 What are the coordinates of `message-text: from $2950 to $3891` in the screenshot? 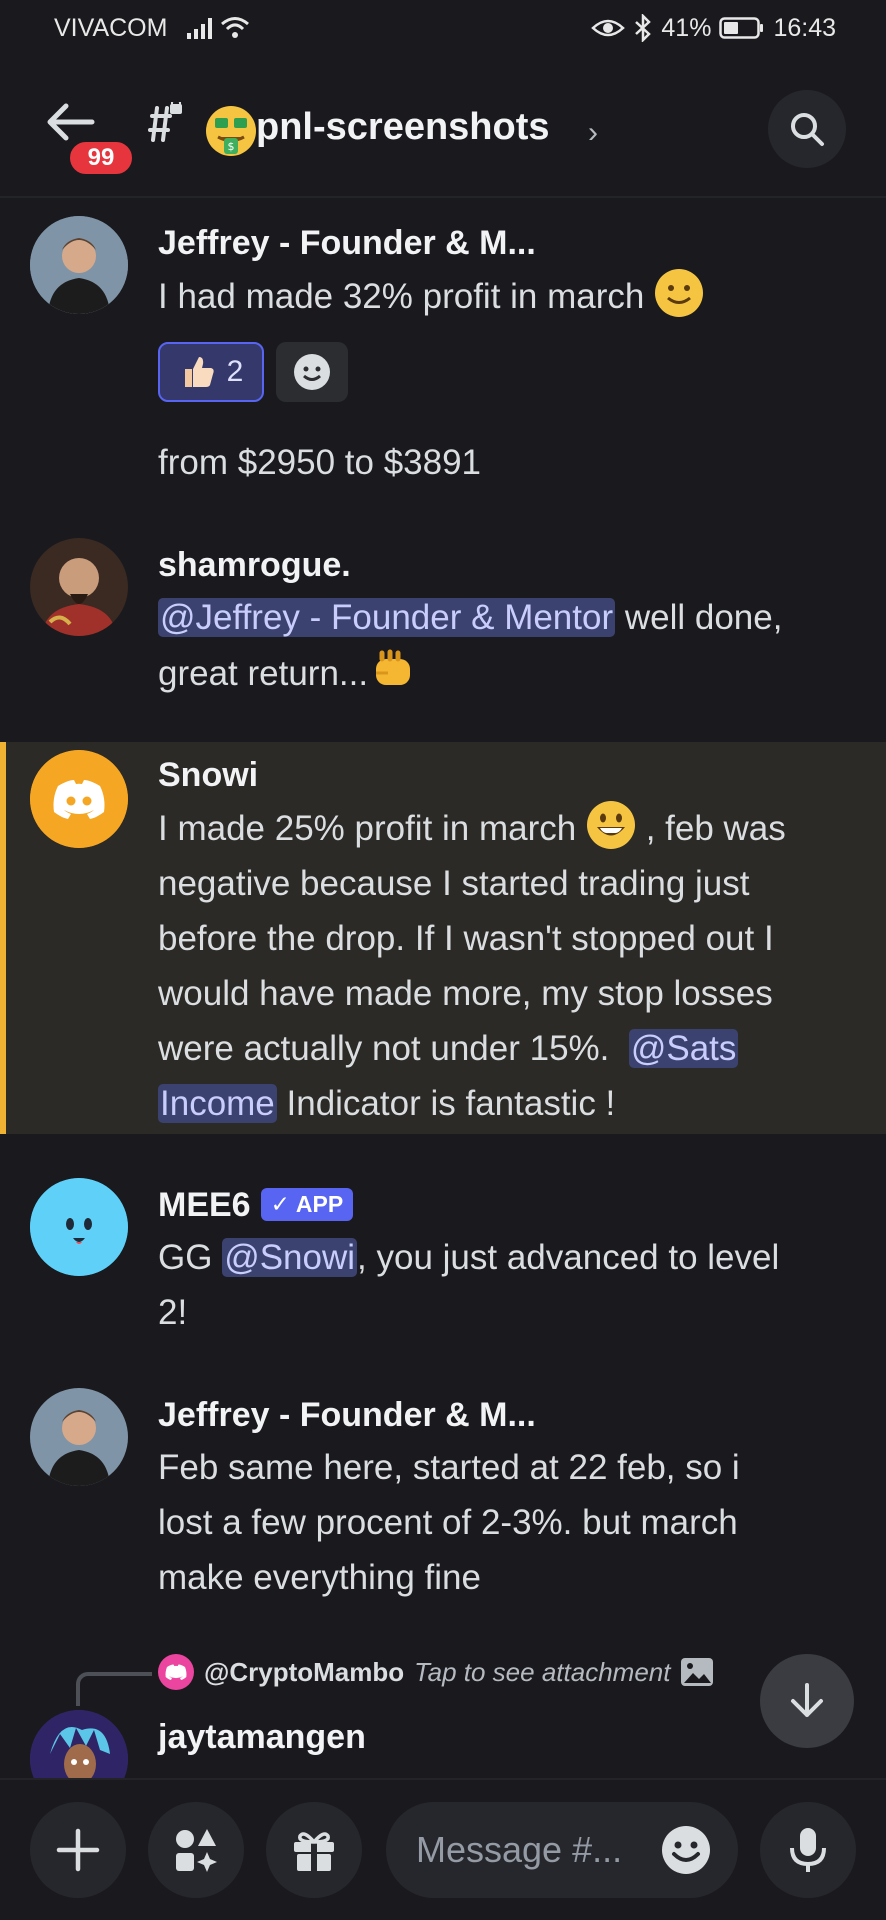 It's located at (320, 462).